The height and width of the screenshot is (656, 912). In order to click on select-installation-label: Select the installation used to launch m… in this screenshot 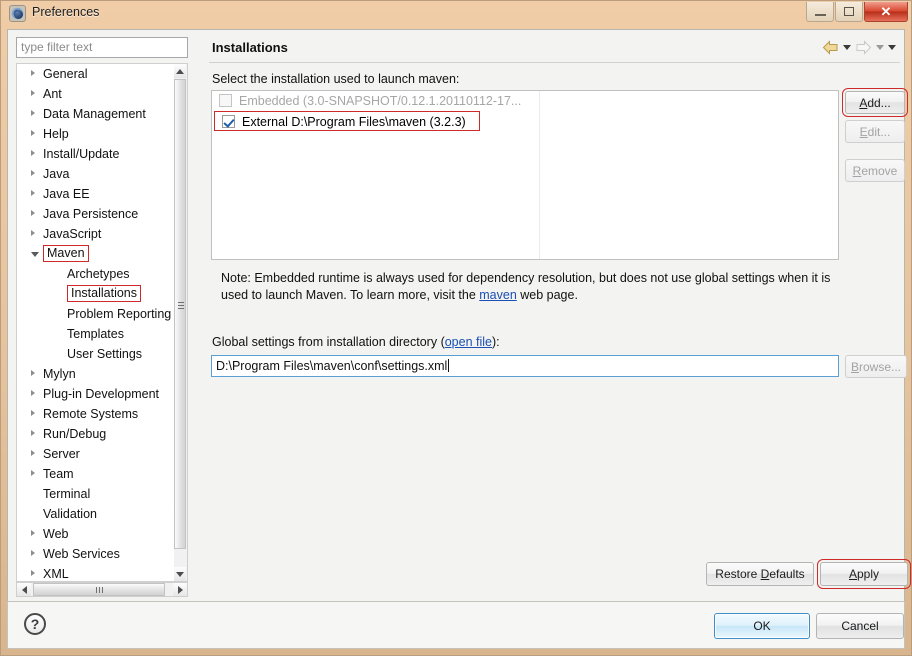, I will do `click(336, 79)`.